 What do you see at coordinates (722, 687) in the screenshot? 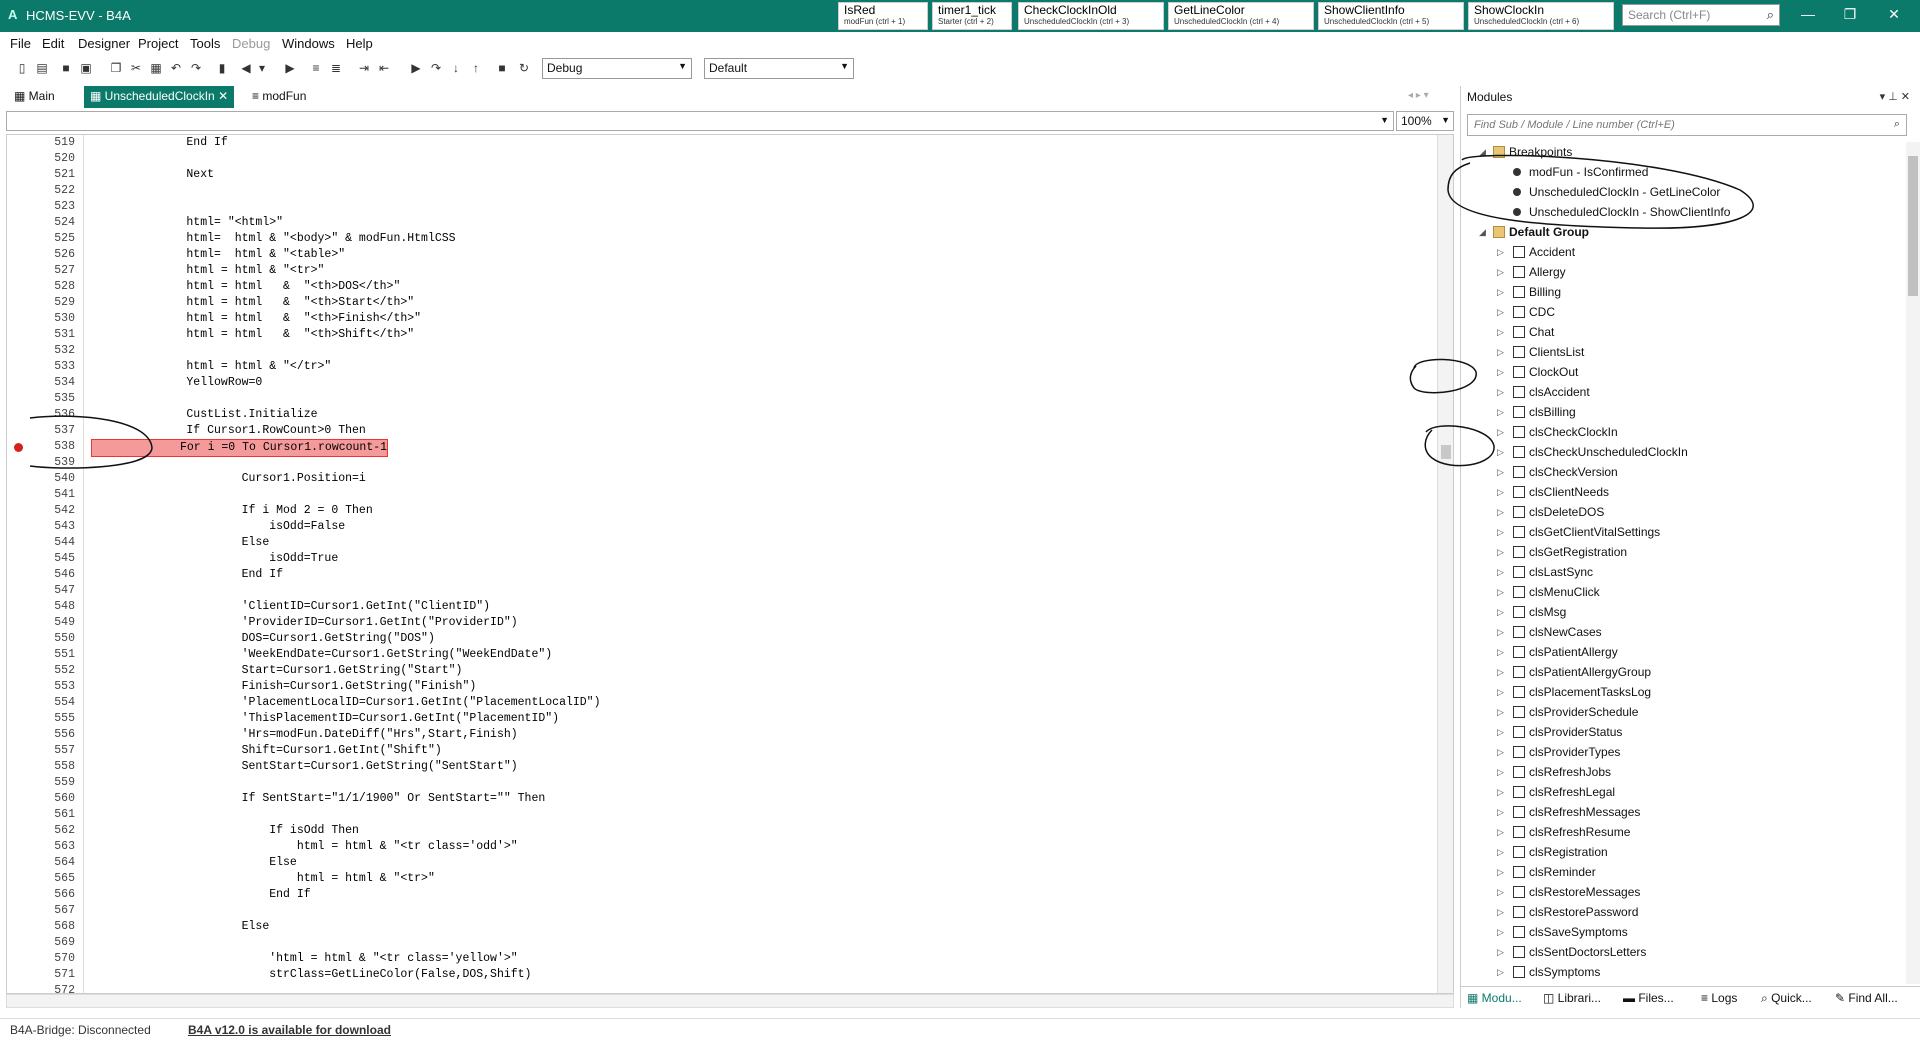
I see `code-line: 553 Finish=Cursor1.GetString("Finish")` at bounding box center [722, 687].